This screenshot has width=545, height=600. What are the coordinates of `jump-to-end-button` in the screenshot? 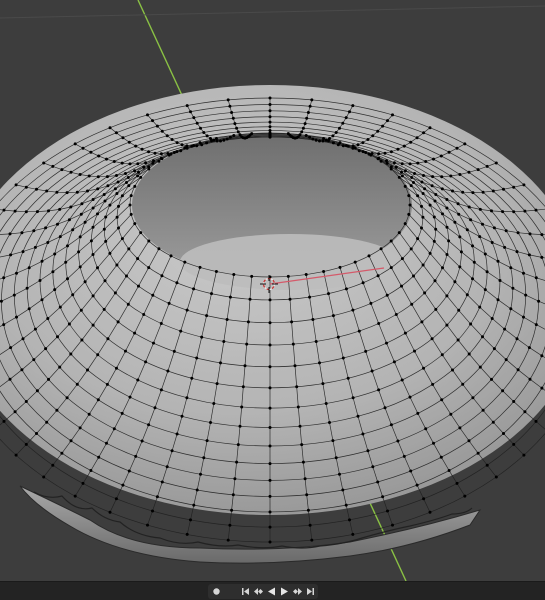 It's located at (310, 591).